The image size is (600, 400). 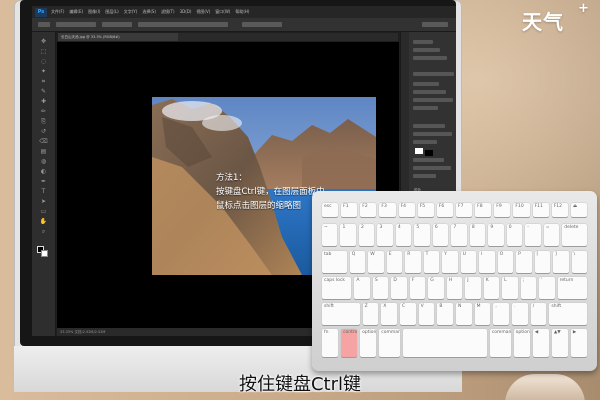 I want to click on document-tab: 长白山天池.jpg @ 33.3% (RGB/8#), so click(x=118, y=37).